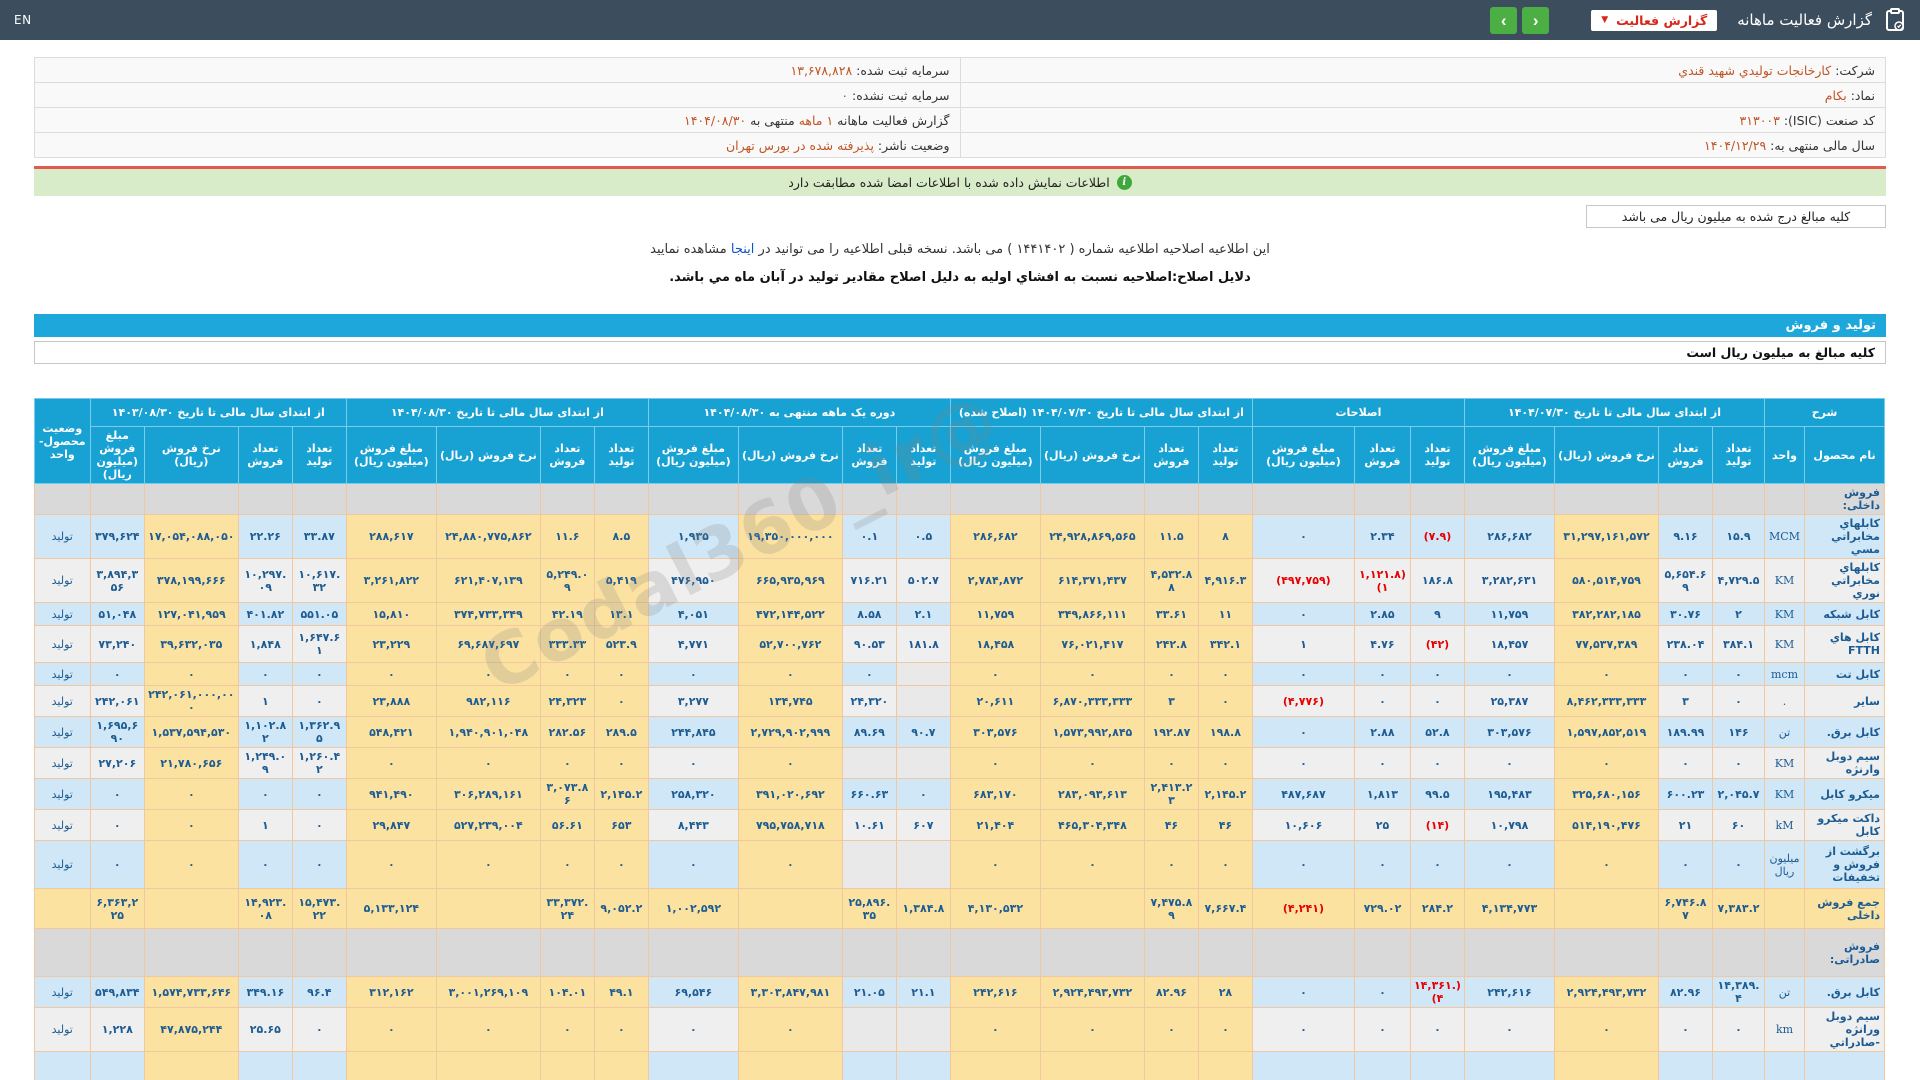  What do you see at coordinates (790, 732) in the screenshot?
I see `cell-value: ۲,۷۲۹,۹۰۲,۹۹۹` at bounding box center [790, 732].